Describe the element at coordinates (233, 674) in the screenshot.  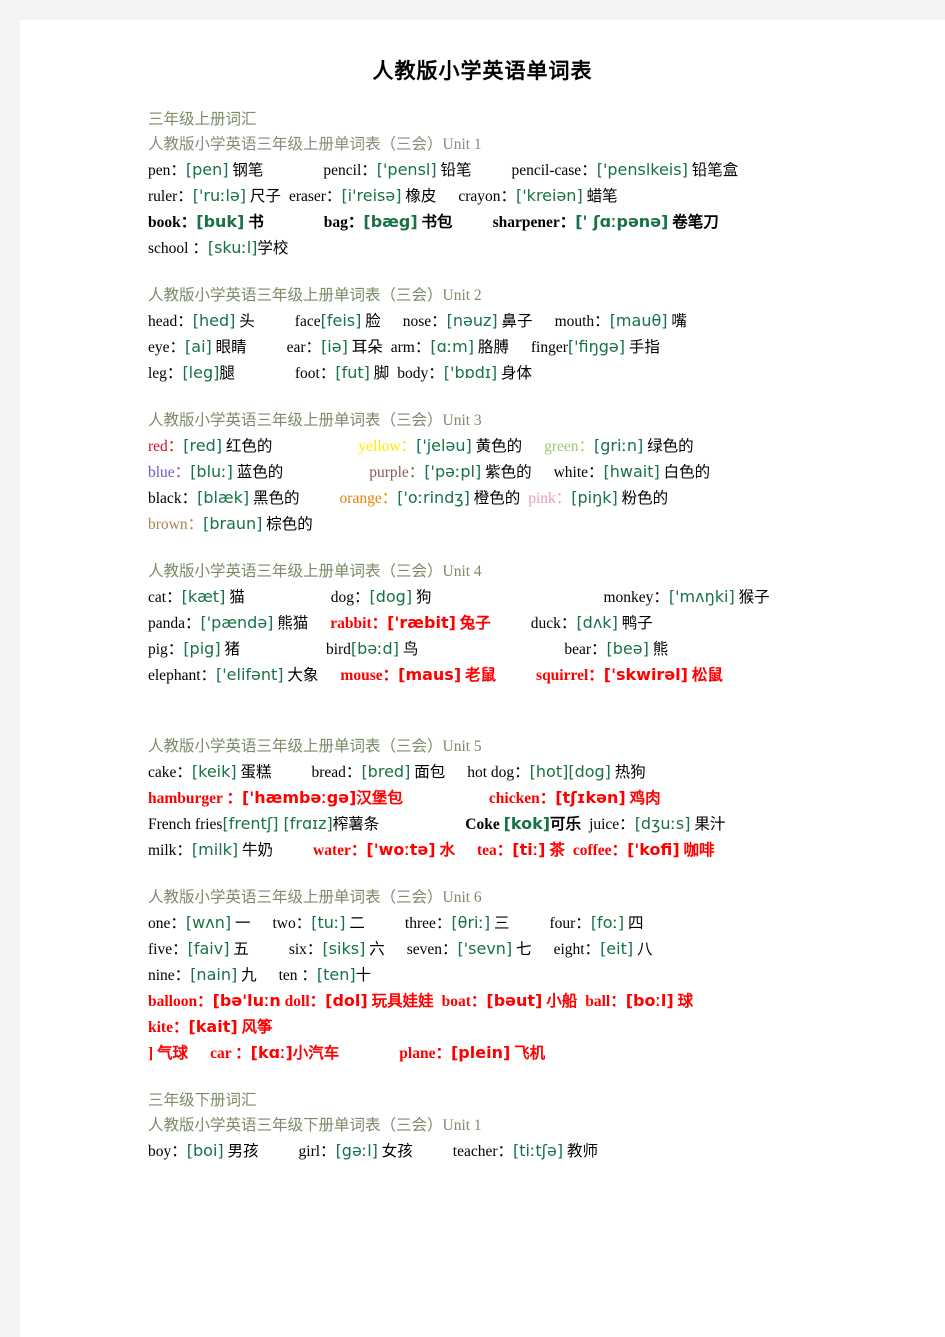
I see `entry-elephant: elephant：['elifənt] 大象` at that location.